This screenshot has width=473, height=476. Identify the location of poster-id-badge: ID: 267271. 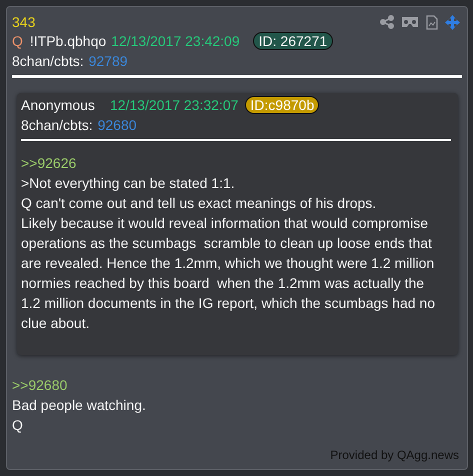
(293, 41).